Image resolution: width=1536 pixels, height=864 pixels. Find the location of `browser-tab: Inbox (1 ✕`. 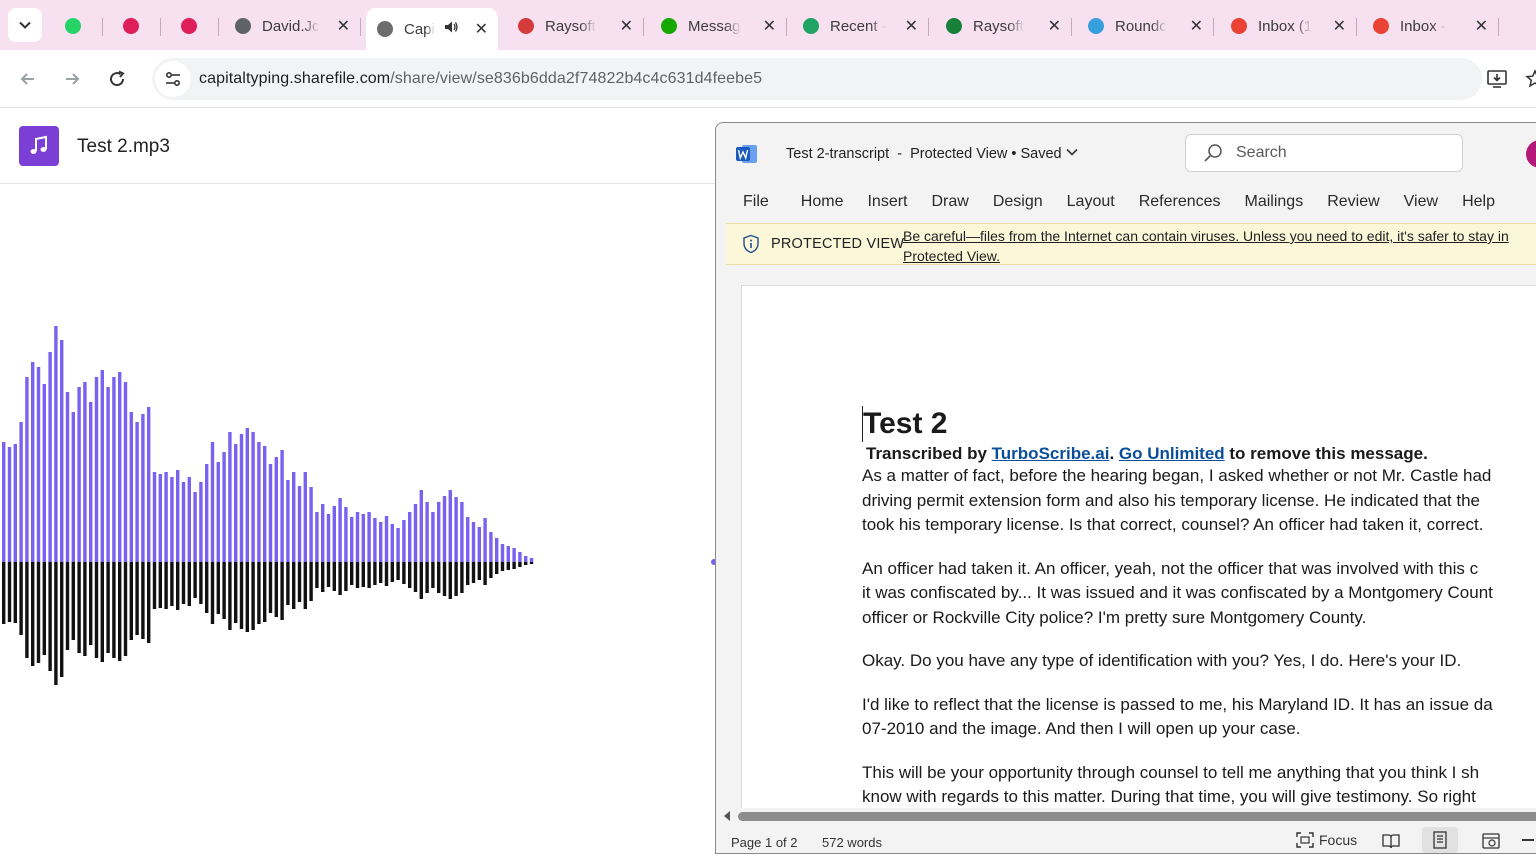

browser-tab: Inbox (1 ✕ is located at coordinates (1288, 26).